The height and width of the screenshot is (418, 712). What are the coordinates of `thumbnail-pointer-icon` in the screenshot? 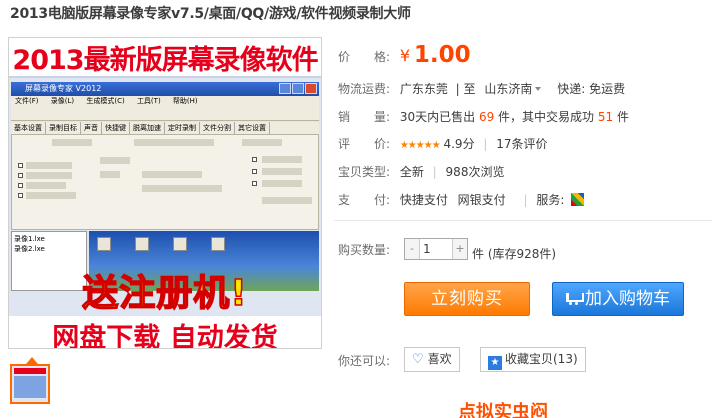 It's located at (32, 360).